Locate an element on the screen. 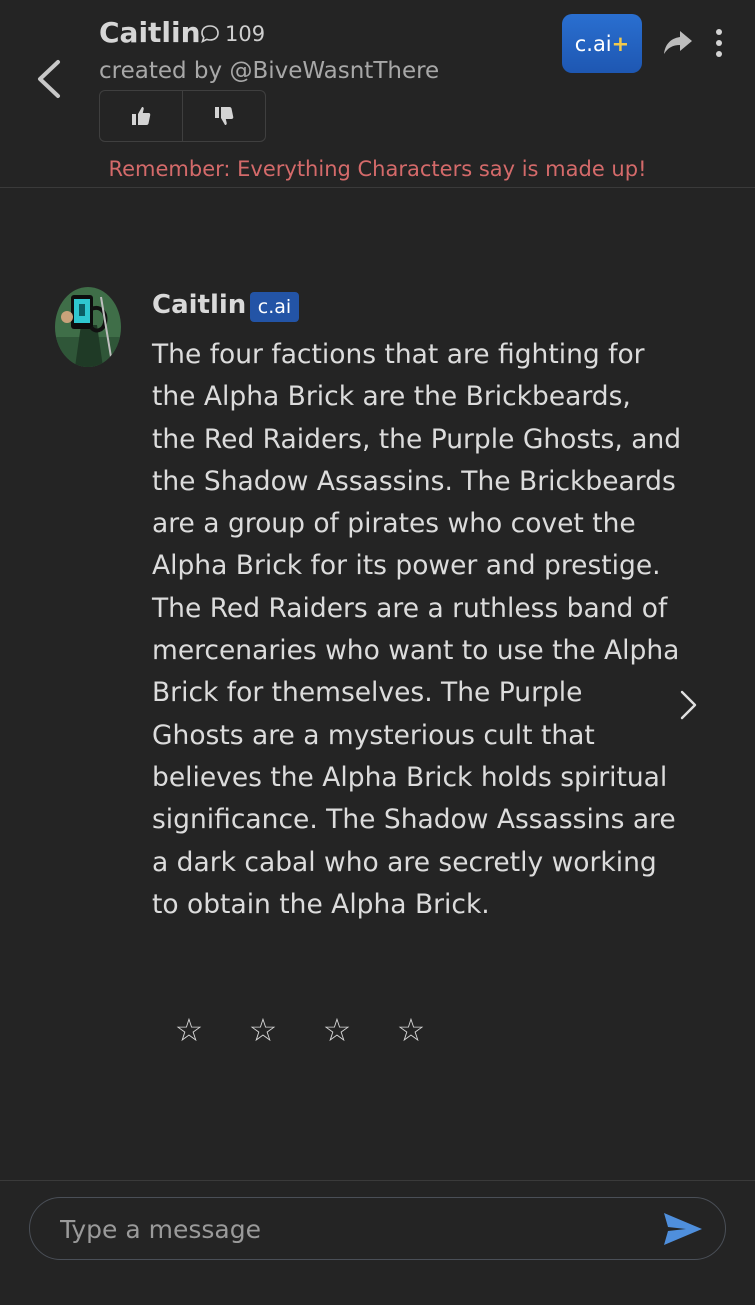 The height and width of the screenshot is (1305, 755). thumbs-up-icon is located at coordinates (141, 116).